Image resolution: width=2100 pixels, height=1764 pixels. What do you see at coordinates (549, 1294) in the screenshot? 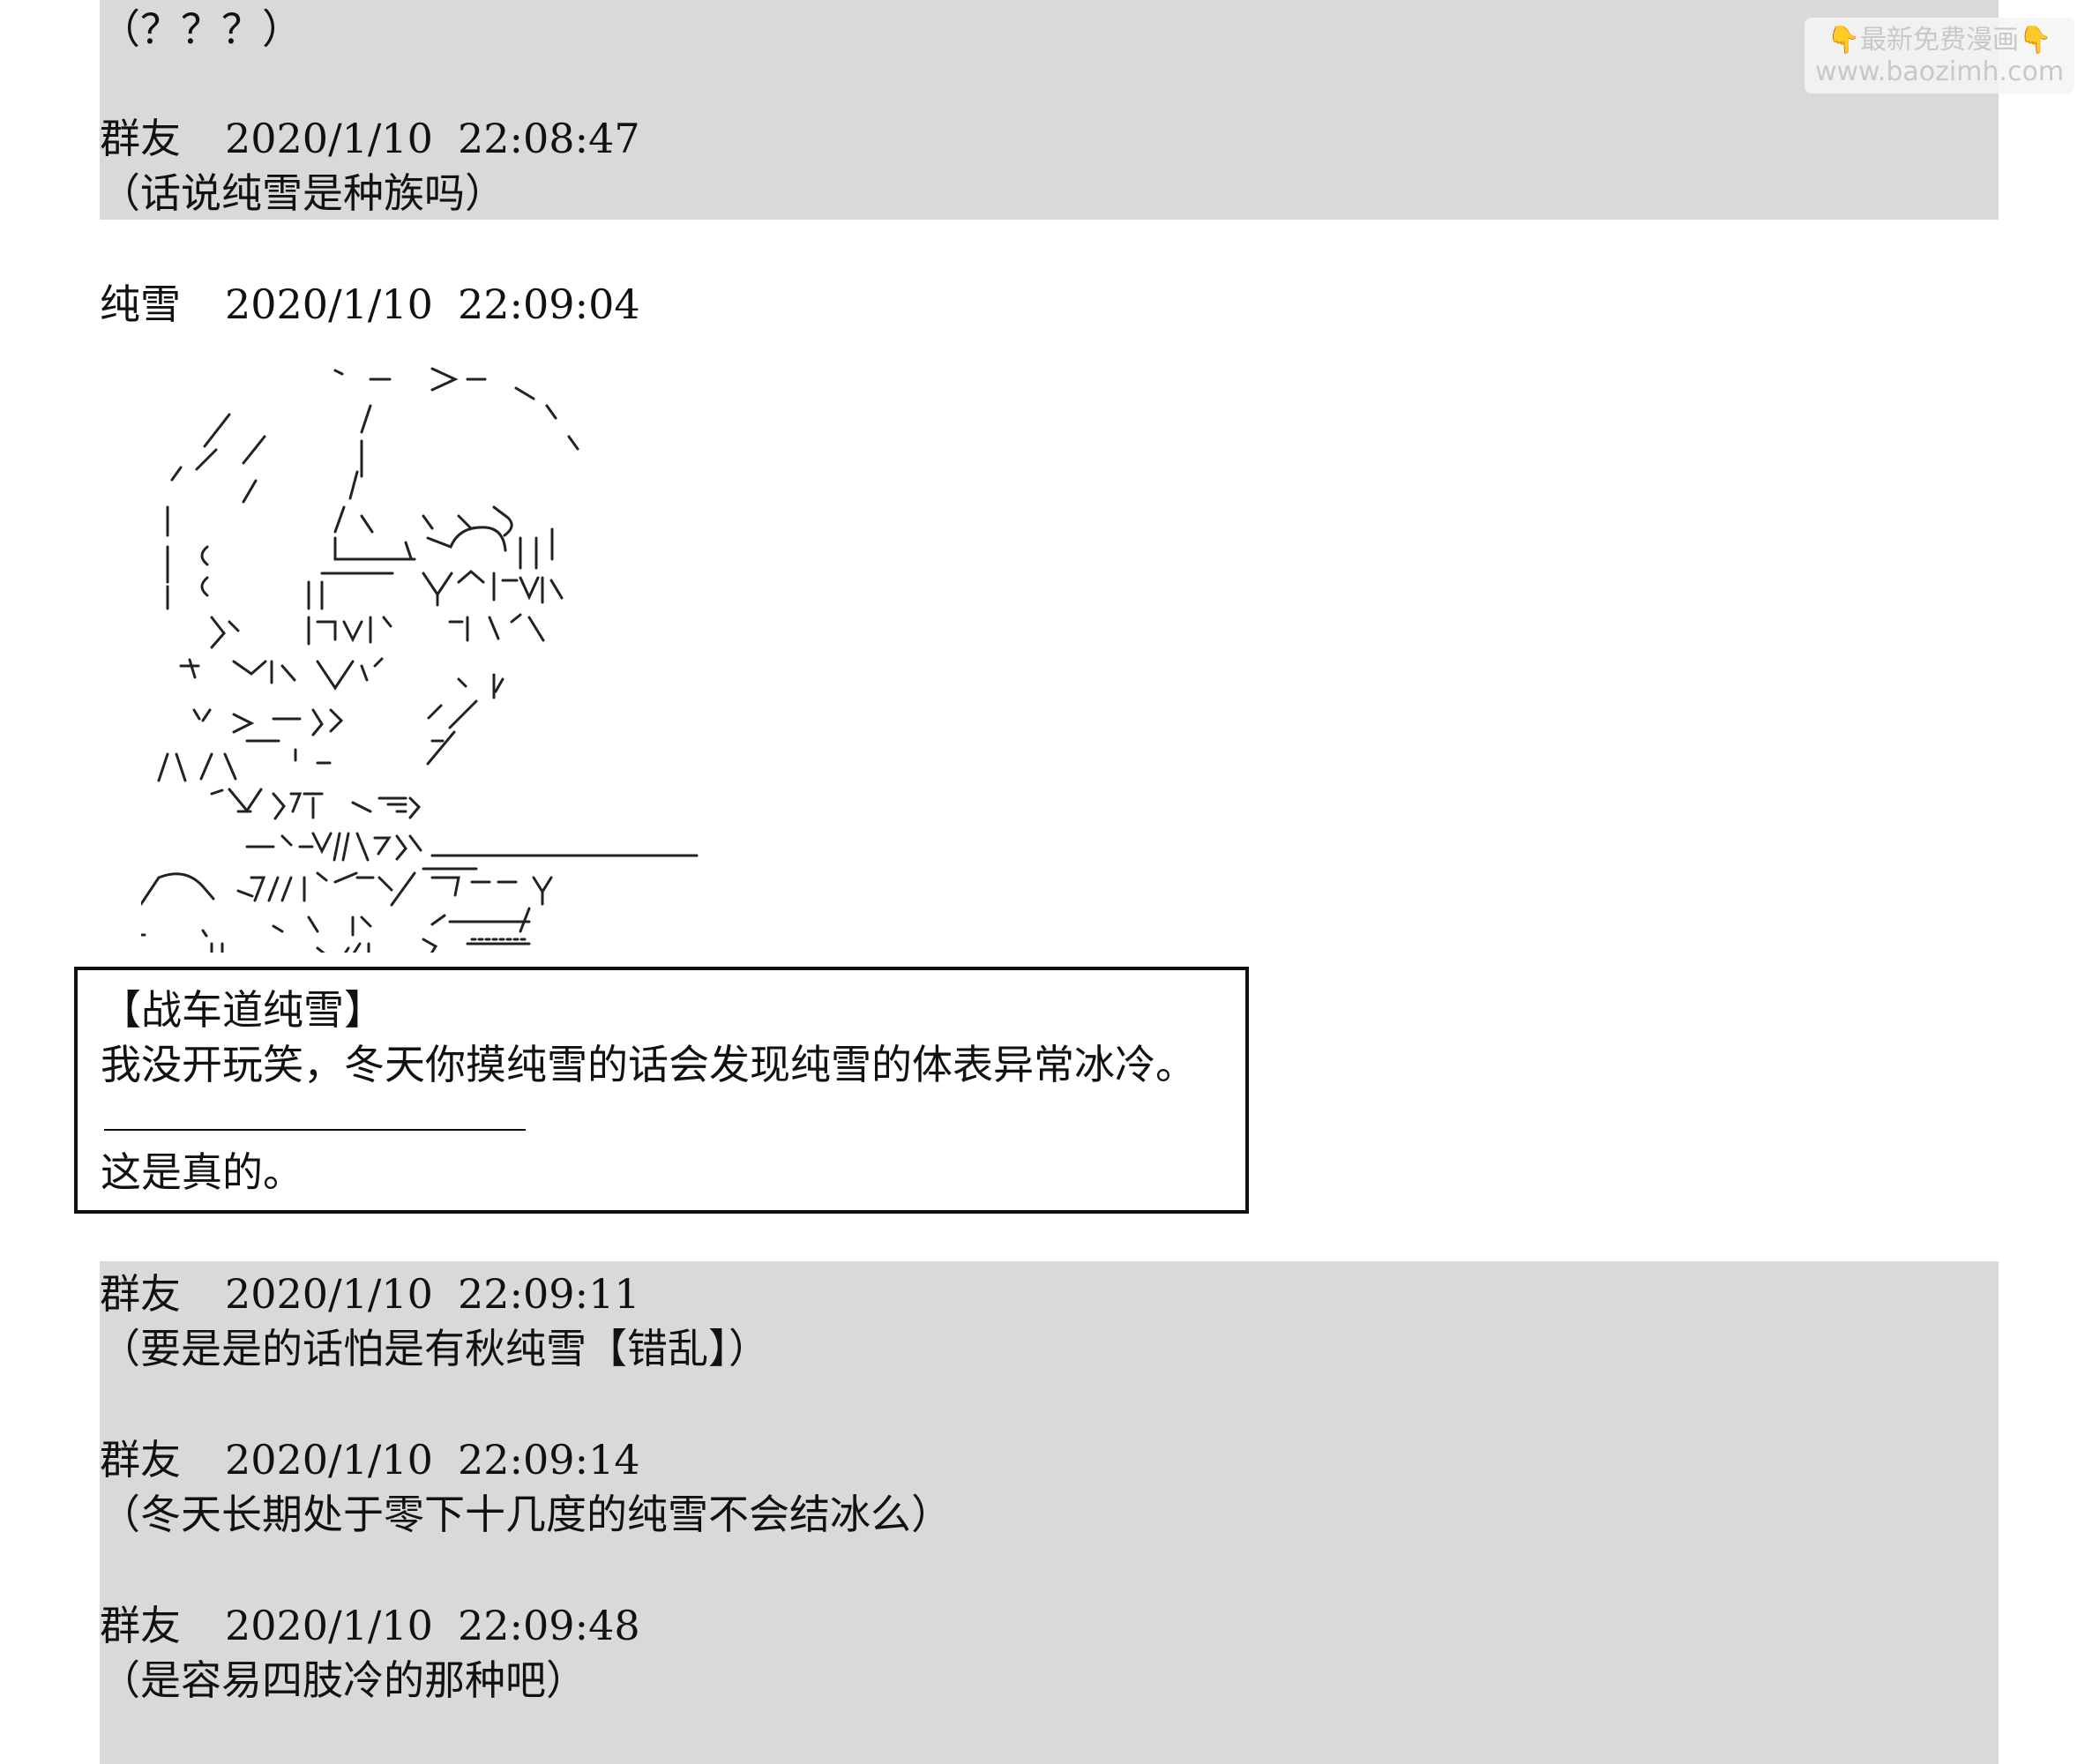
I see `message-time: 22:09:11` at bounding box center [549, 1294].